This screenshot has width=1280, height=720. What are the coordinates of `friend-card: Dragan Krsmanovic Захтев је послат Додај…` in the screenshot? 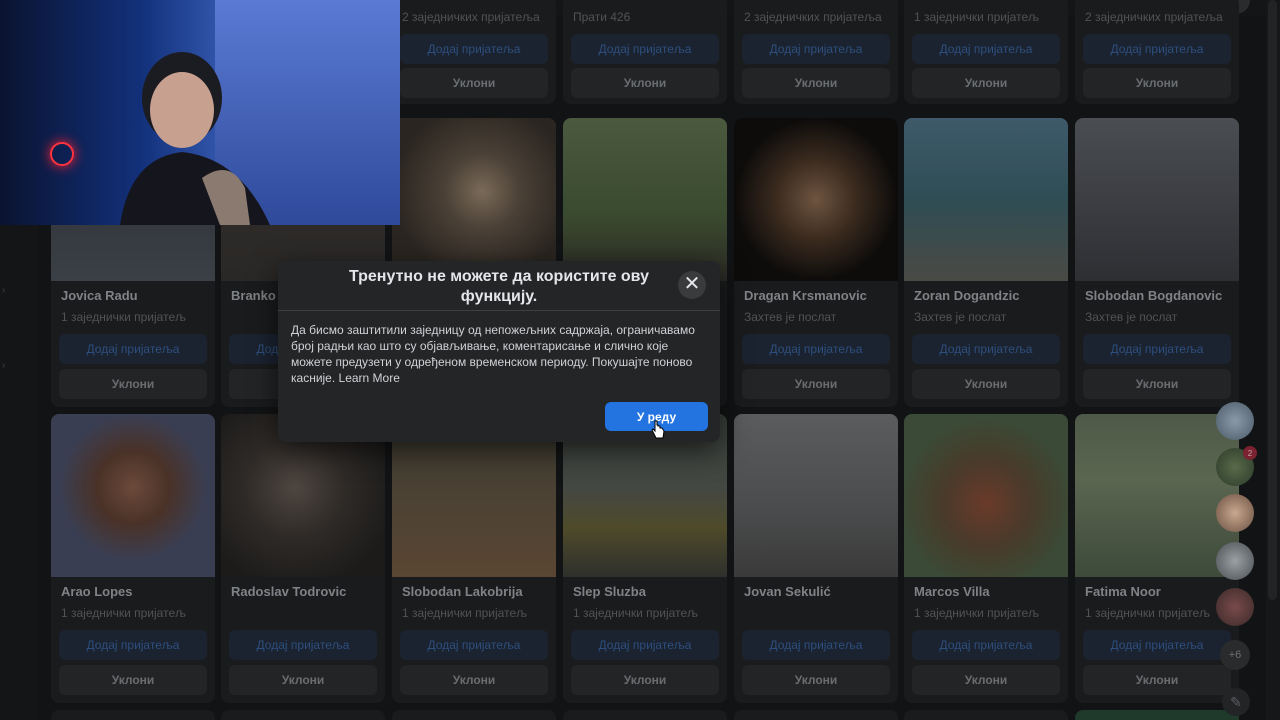 It's located at (816, 262).